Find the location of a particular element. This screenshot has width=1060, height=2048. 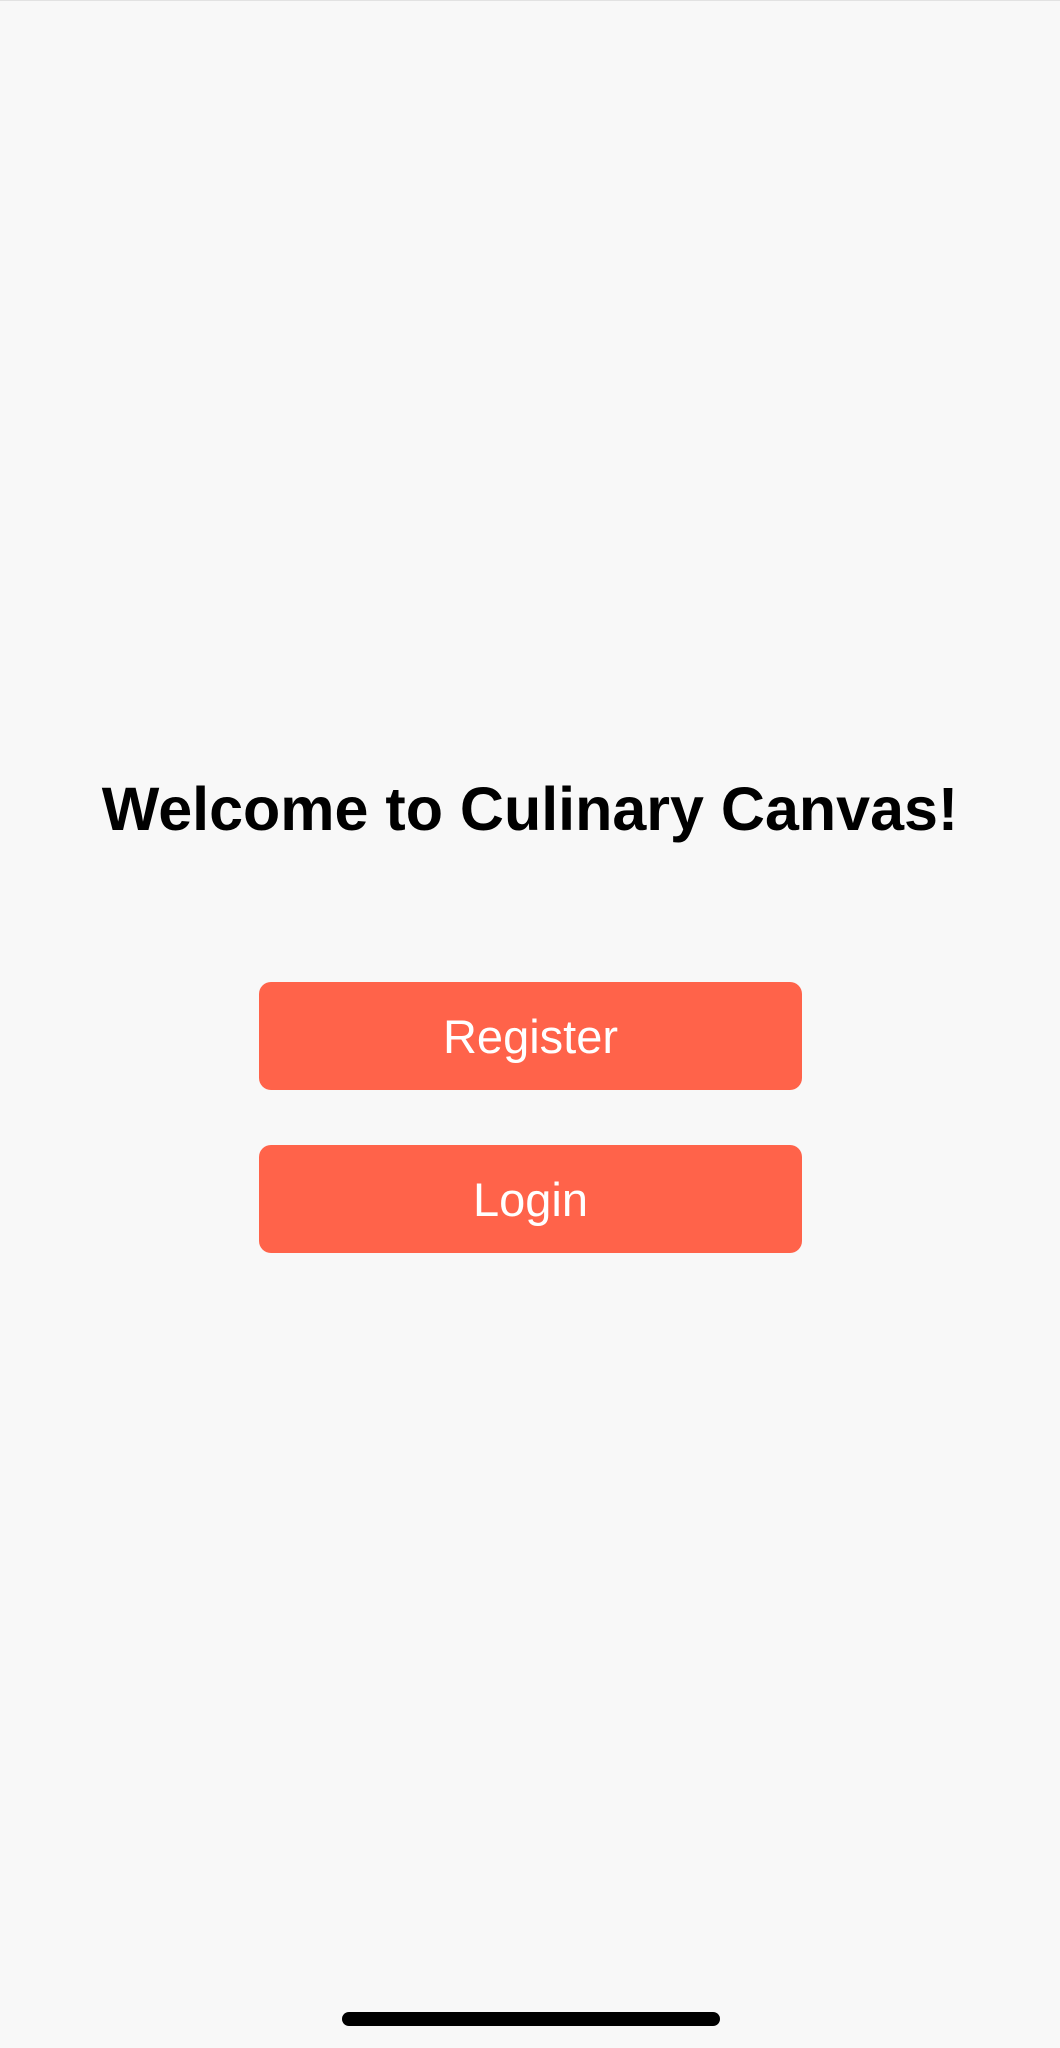

login-button-label: Login is located at coordinates (530, 1199).